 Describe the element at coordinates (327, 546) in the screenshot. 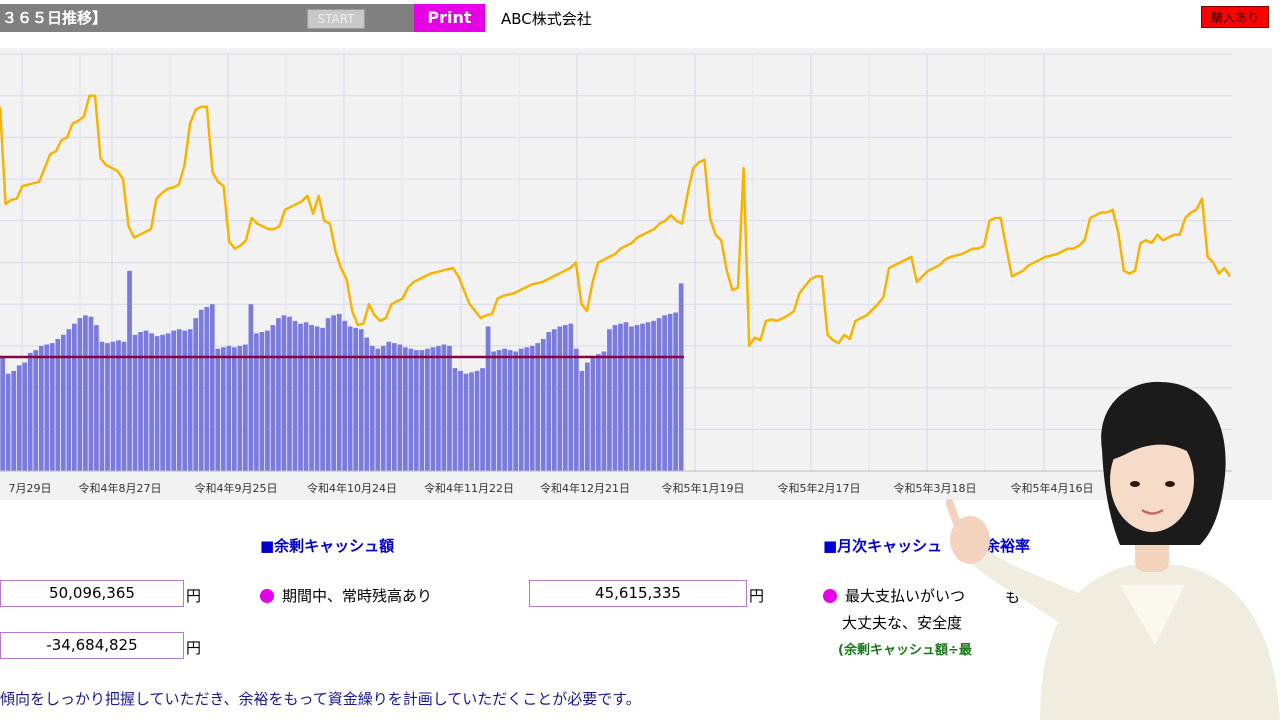

I see `cash-surplus-title: ■余剰キャッシュ額` at that location.